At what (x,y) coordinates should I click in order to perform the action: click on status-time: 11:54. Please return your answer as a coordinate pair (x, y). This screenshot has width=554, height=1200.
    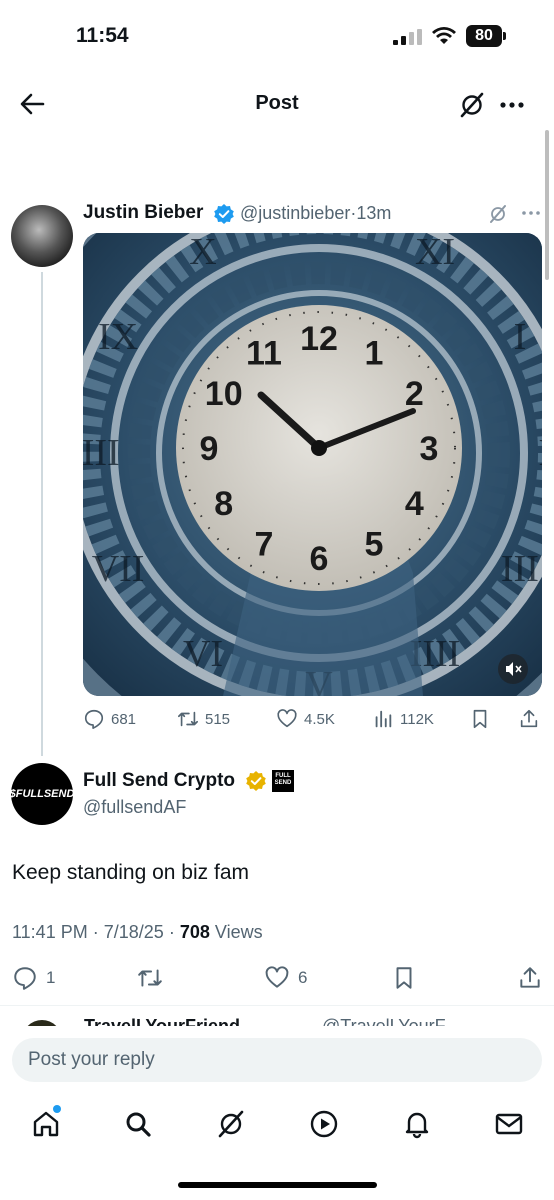
    Looking at the image, I should click on (102, 35).